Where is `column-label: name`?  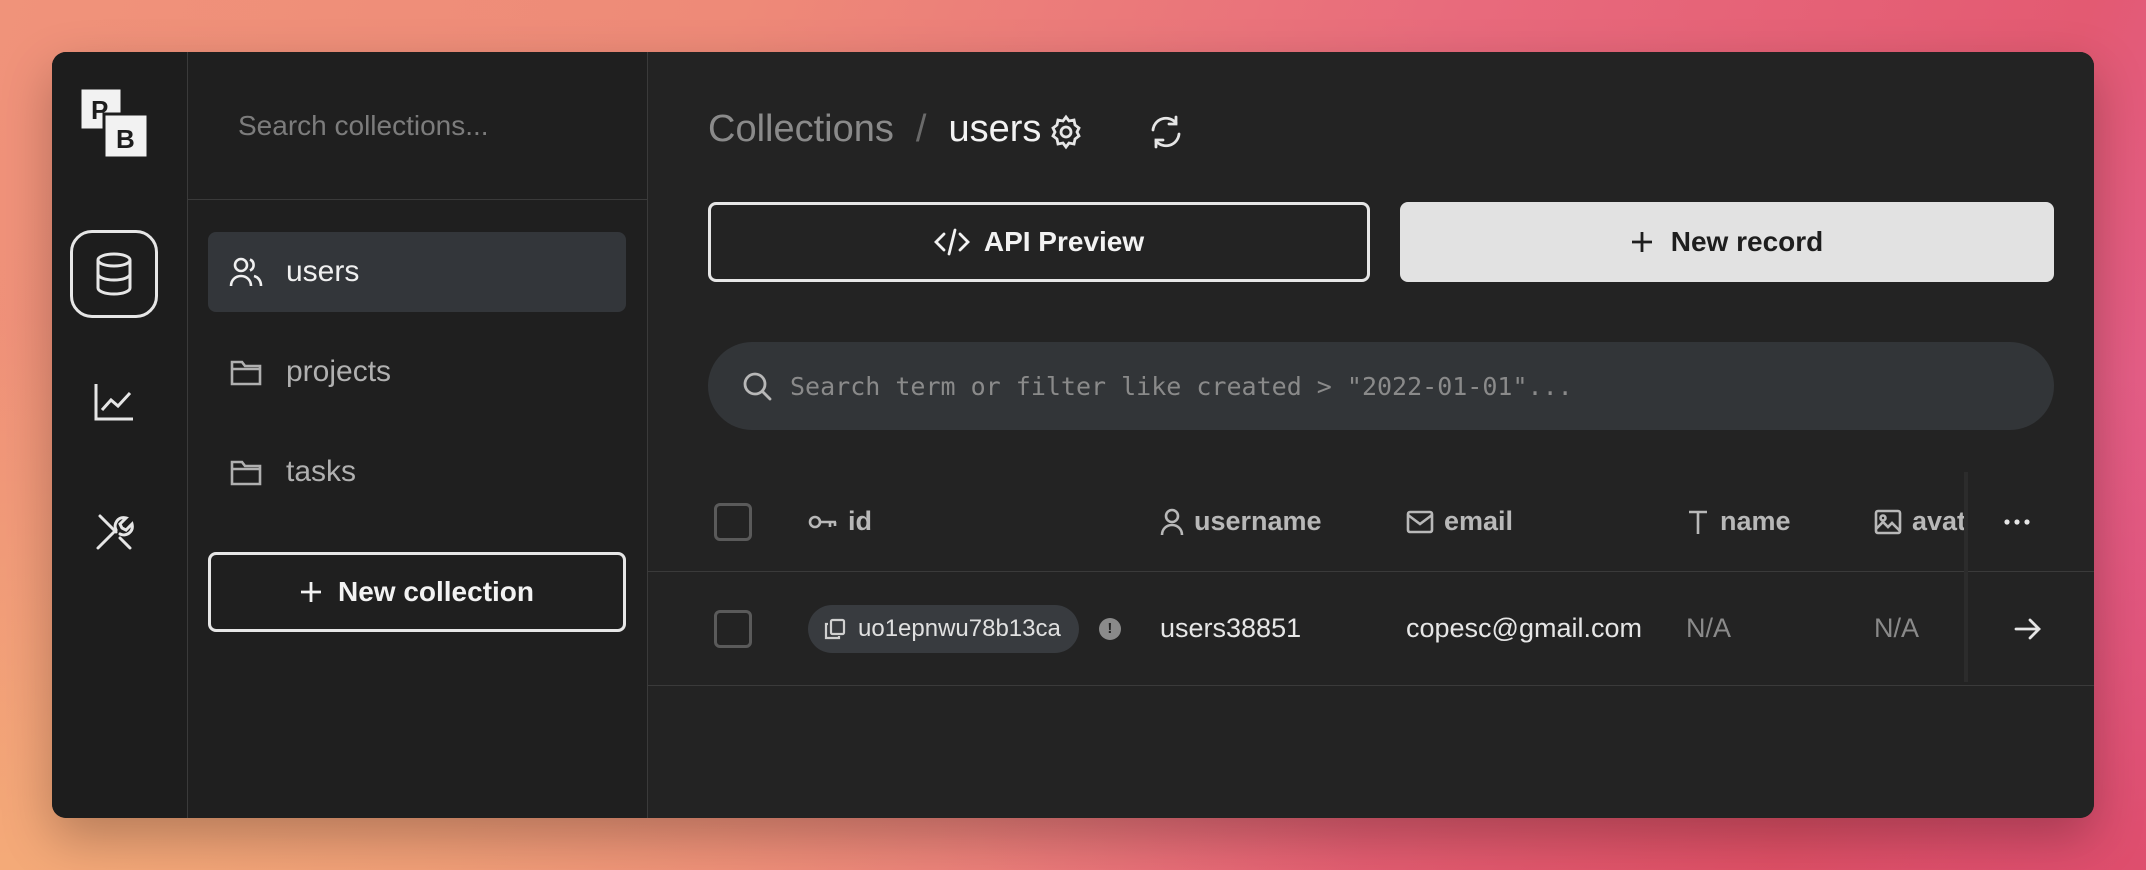 column-label: name is located at coordinates (1755, 521).